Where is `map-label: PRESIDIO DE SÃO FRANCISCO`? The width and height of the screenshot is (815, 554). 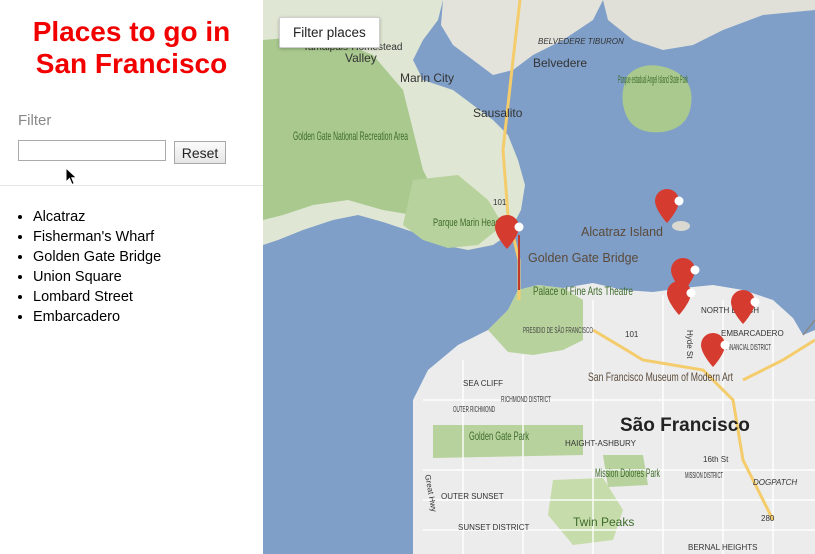
map-label: PRESIDIO DE SÃO FRANCISCO is located at coordinates (558, 330).